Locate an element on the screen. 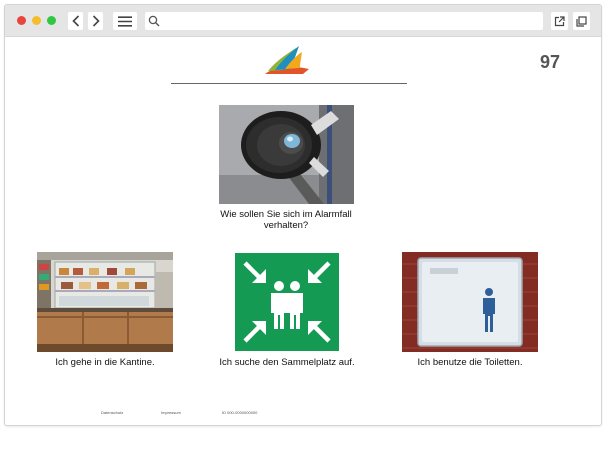 Image resolution: width=607 pixels, height=455 pixels. menu-button is located at coordinates (125, 21).